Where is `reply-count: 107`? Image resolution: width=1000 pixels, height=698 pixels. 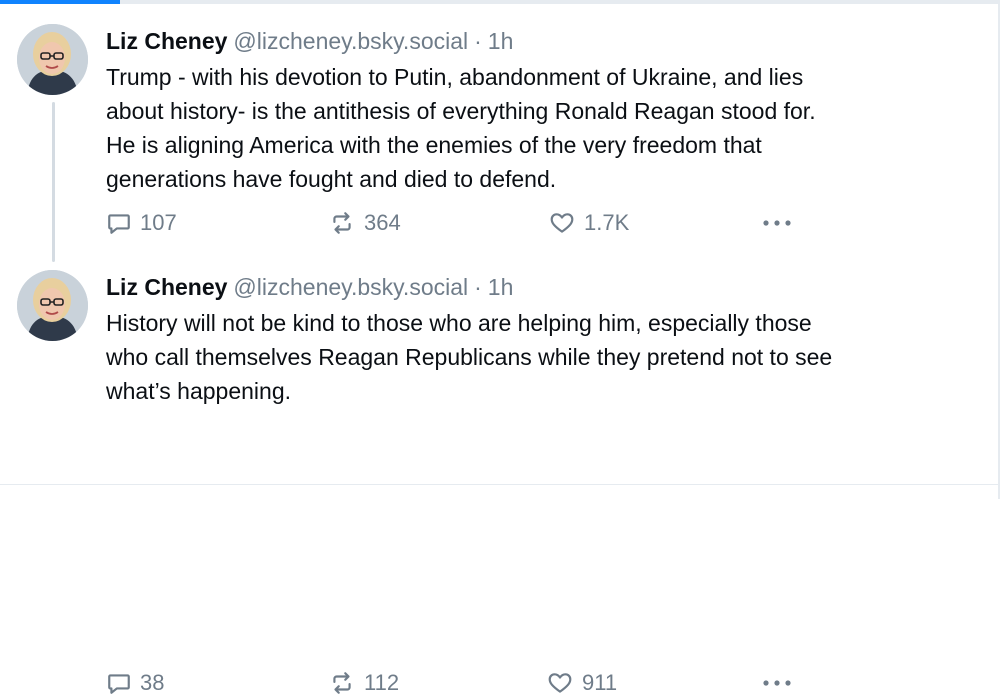
reply-count: 107 is located at coordinates (158, 222).